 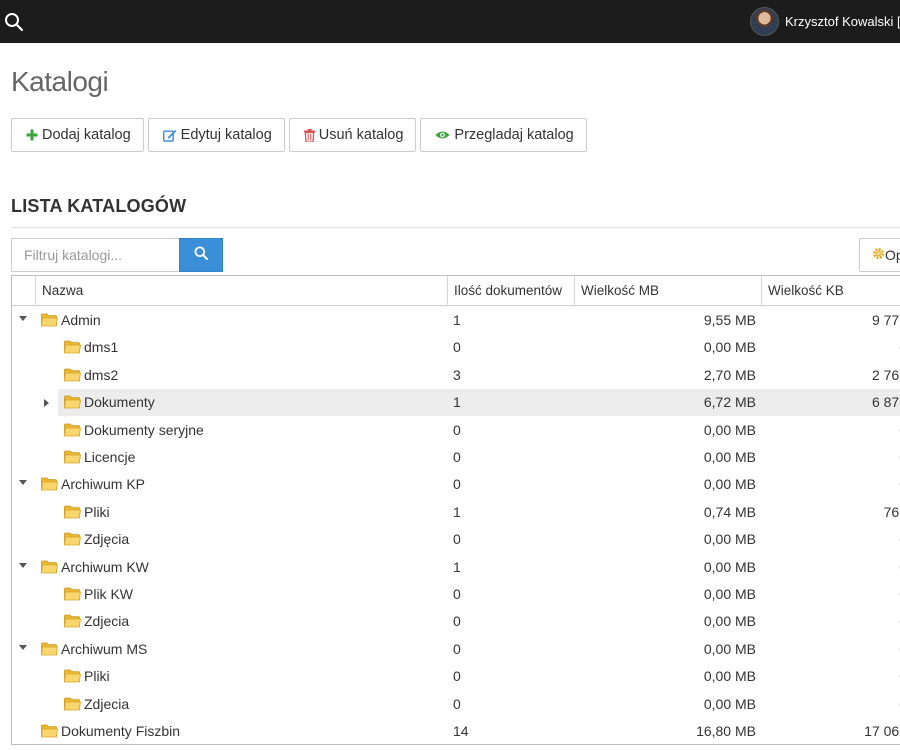 What do you see at coordinates (169, 135) in the screenshot?
I see `edit-icon` at bounding box center [169, 135].